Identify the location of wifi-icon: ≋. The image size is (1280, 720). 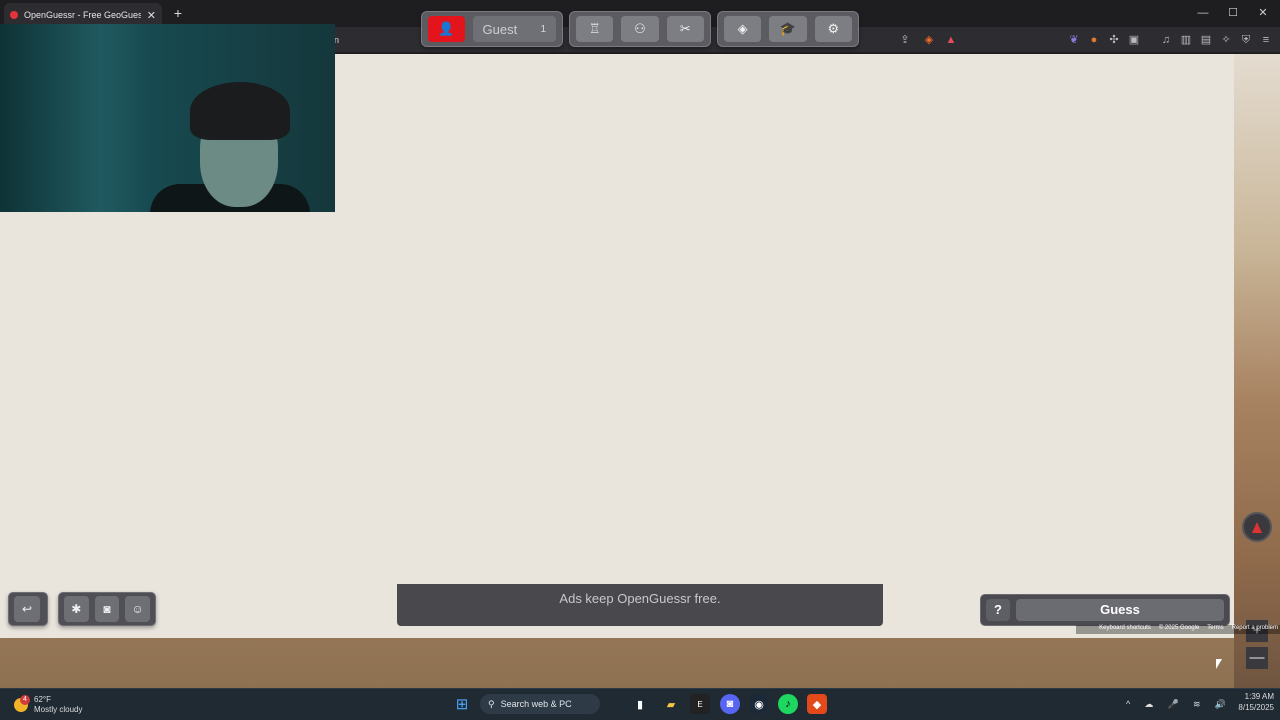
(1197, 704).